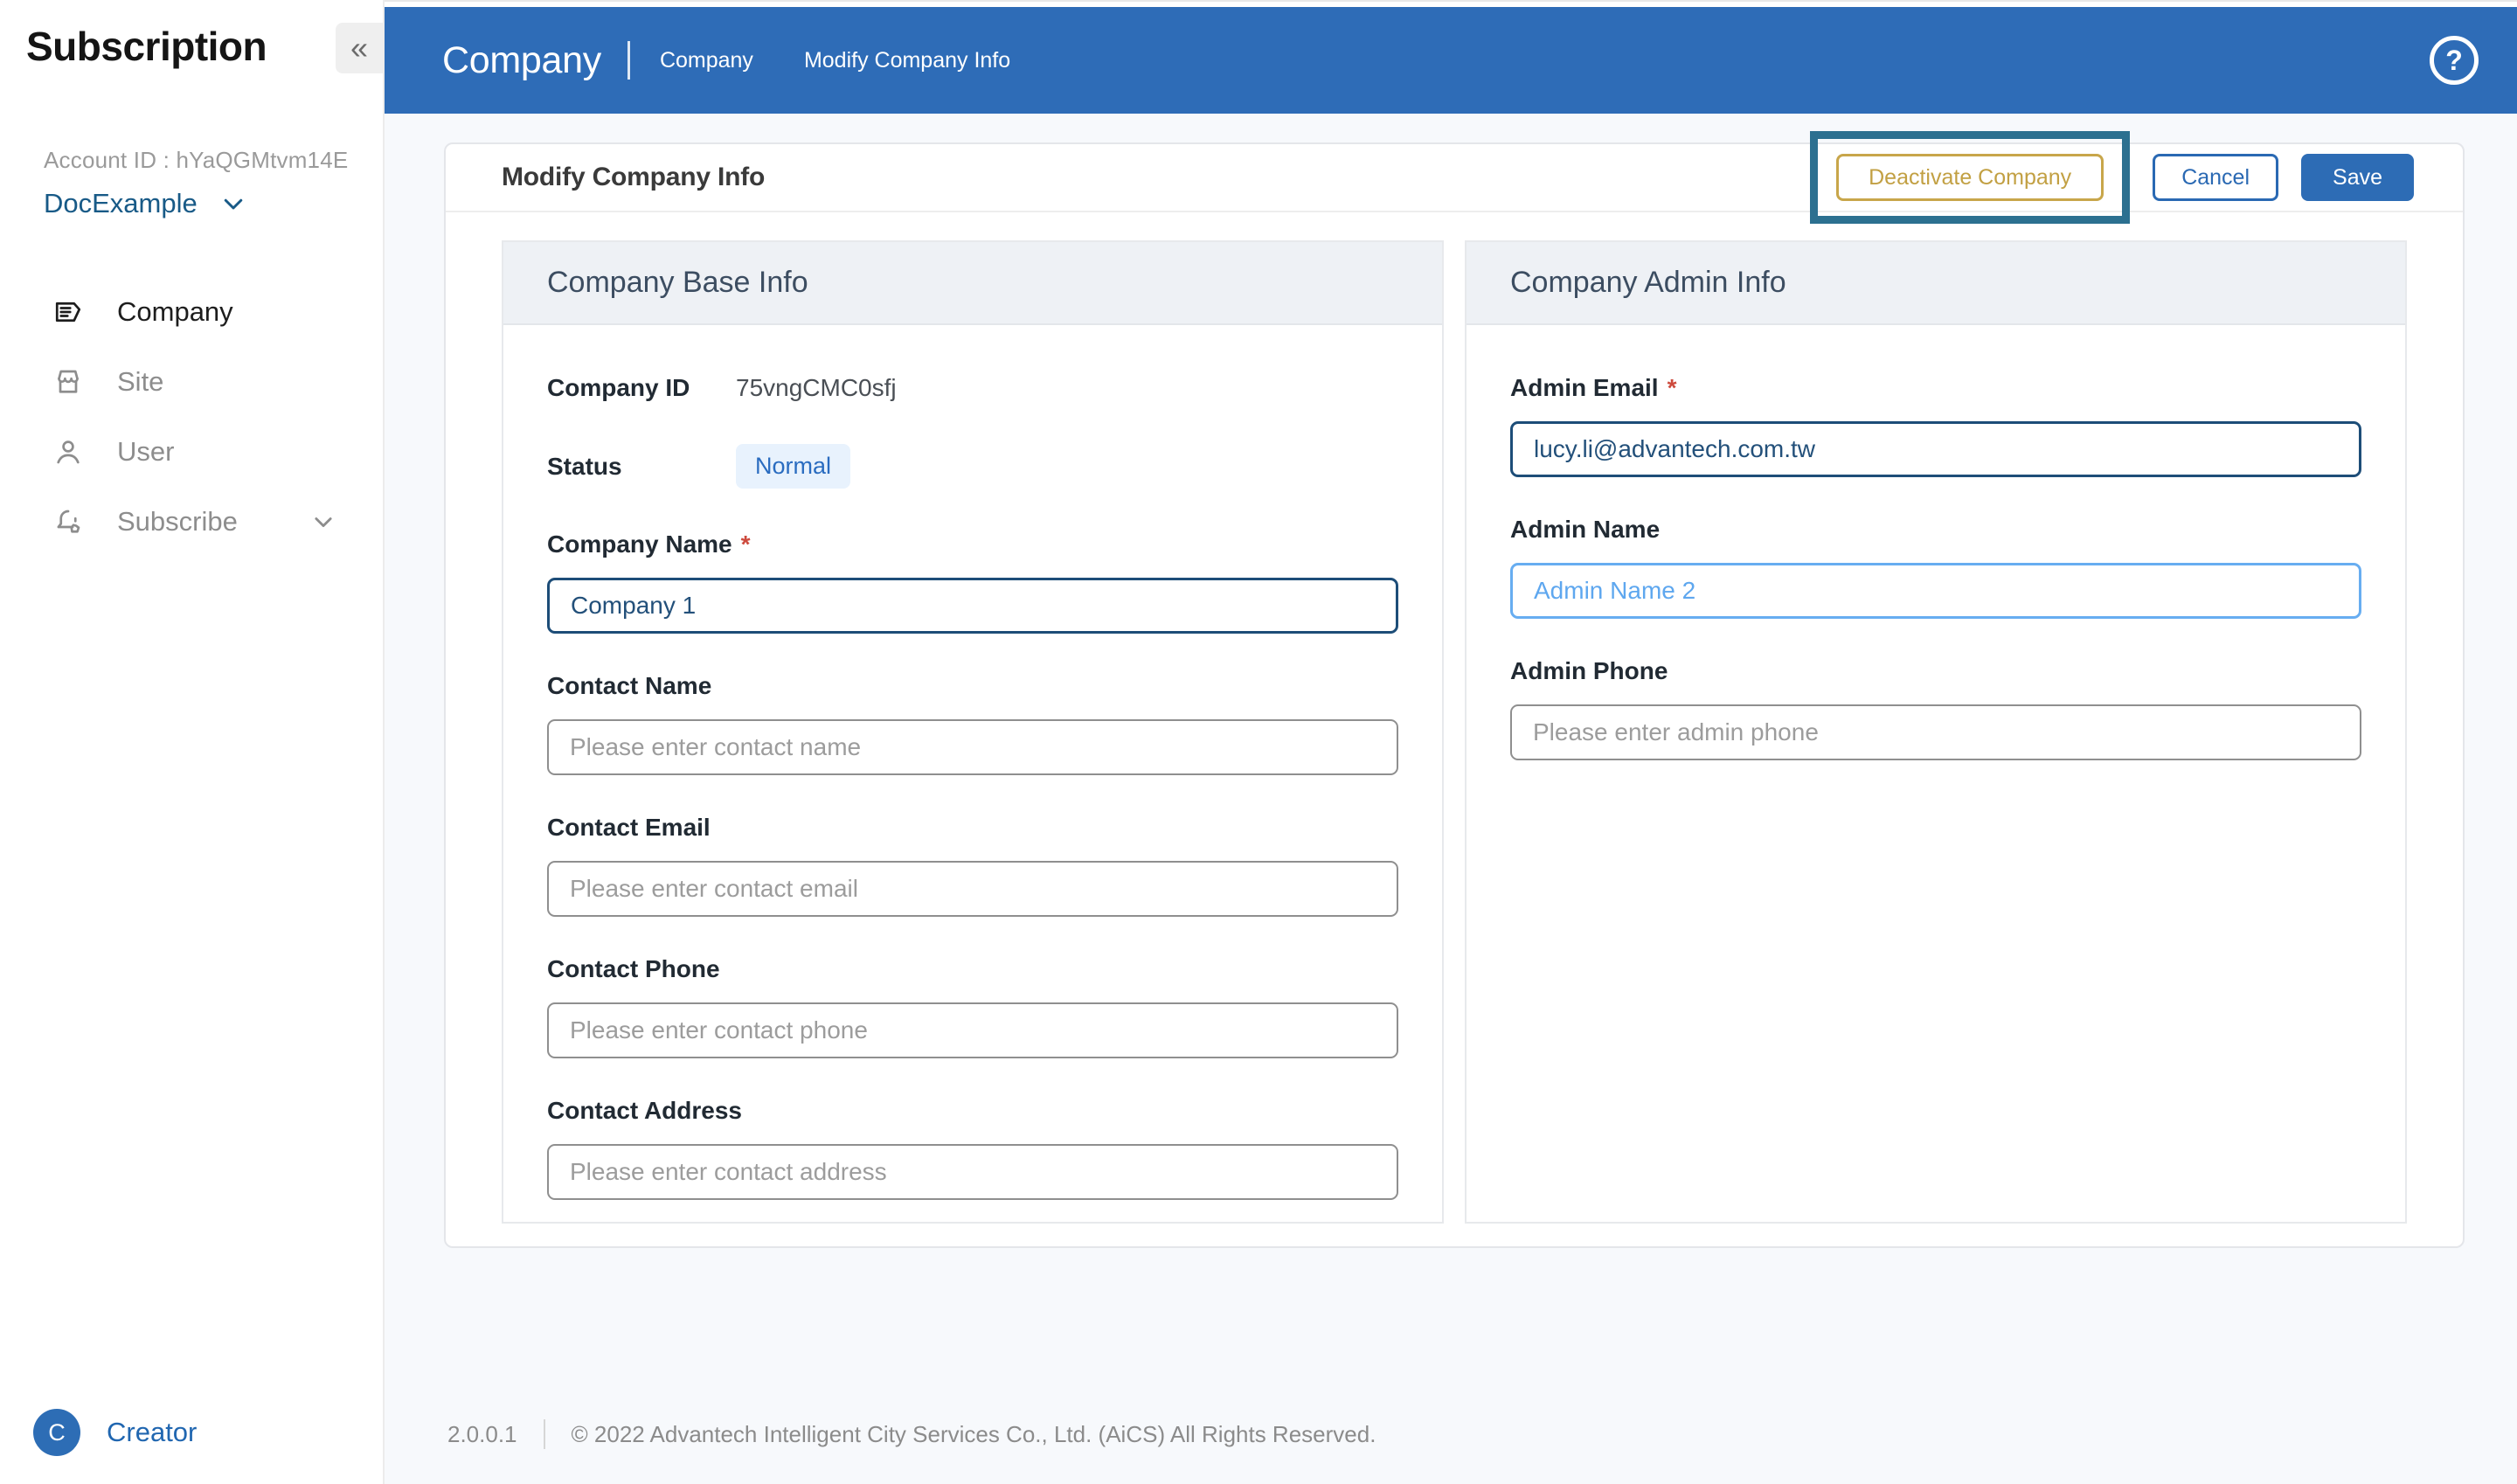  I want to click on contact-address-label: Contact Address, so click(645, 1110).